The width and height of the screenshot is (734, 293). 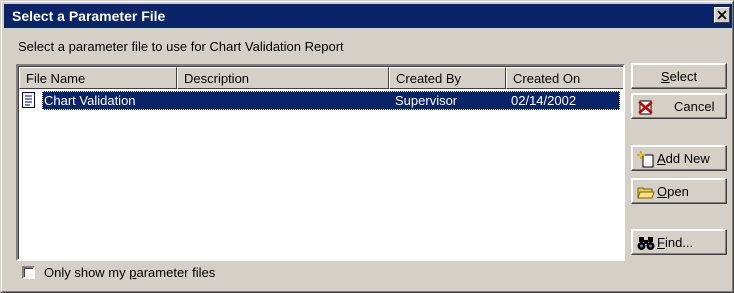 What do you see at coordinates (28, 272) in the screenshot?
I see `only-my-files-checkbox` at bounding box center [28, 272].